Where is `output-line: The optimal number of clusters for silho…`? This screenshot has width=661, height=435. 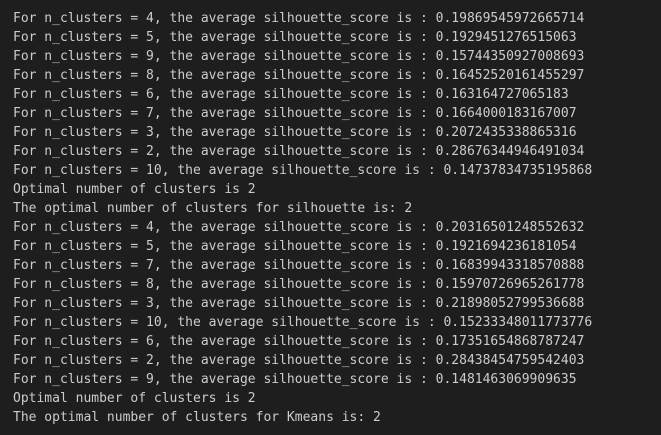 output-line: The optimal number of clusters for silho… is located at coordinates (213, 208).